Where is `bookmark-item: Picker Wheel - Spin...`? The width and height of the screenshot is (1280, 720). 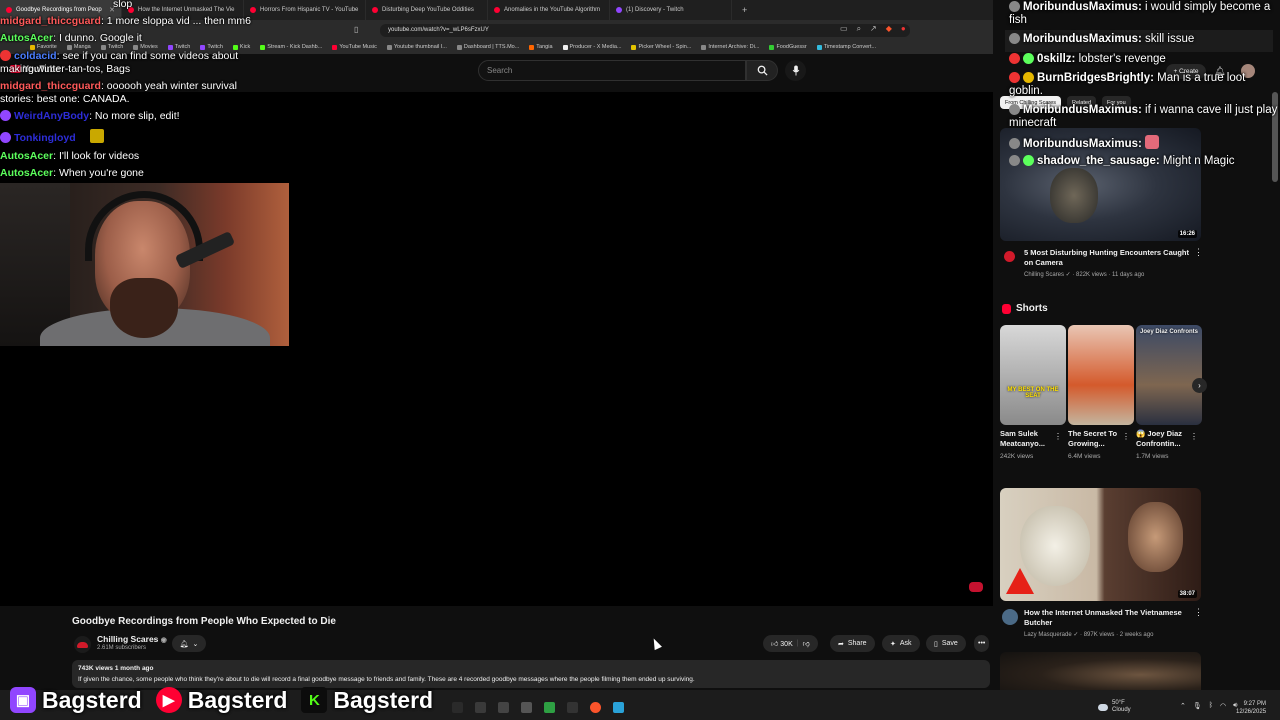
bookmark-item: Picker Wheel - Spin... is located at coordinates (661, 47).